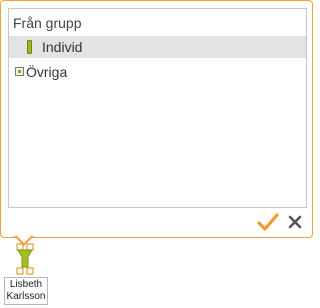  Describe the element at coordinates (62, 47) in the screenshot. I see `list-item-label: Individ` at that location.